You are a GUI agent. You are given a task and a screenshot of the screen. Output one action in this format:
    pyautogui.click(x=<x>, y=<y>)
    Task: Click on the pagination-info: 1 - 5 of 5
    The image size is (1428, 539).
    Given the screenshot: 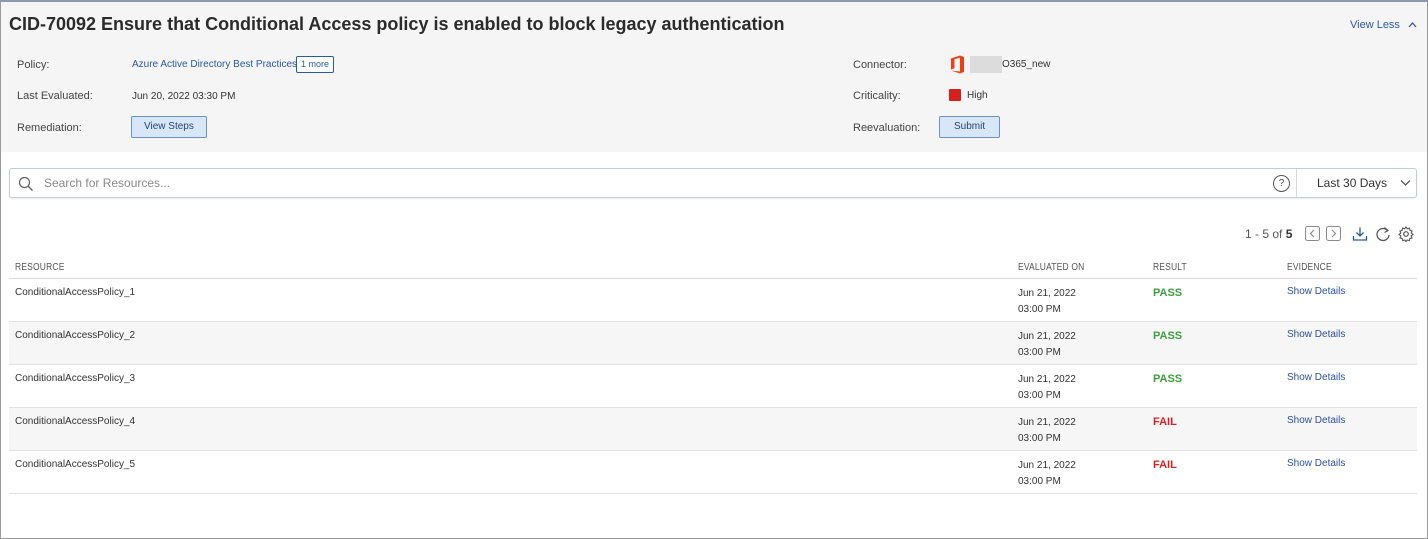 What is the action you would take?
    pyautogui.click(x=1268, y=234)
    